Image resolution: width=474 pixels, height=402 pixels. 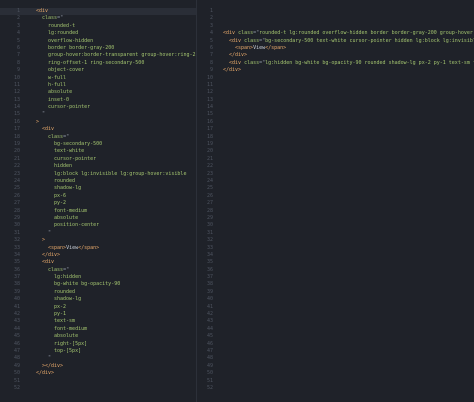 I want to click on code-line: 39 rounded, so click(x=98, y=292).